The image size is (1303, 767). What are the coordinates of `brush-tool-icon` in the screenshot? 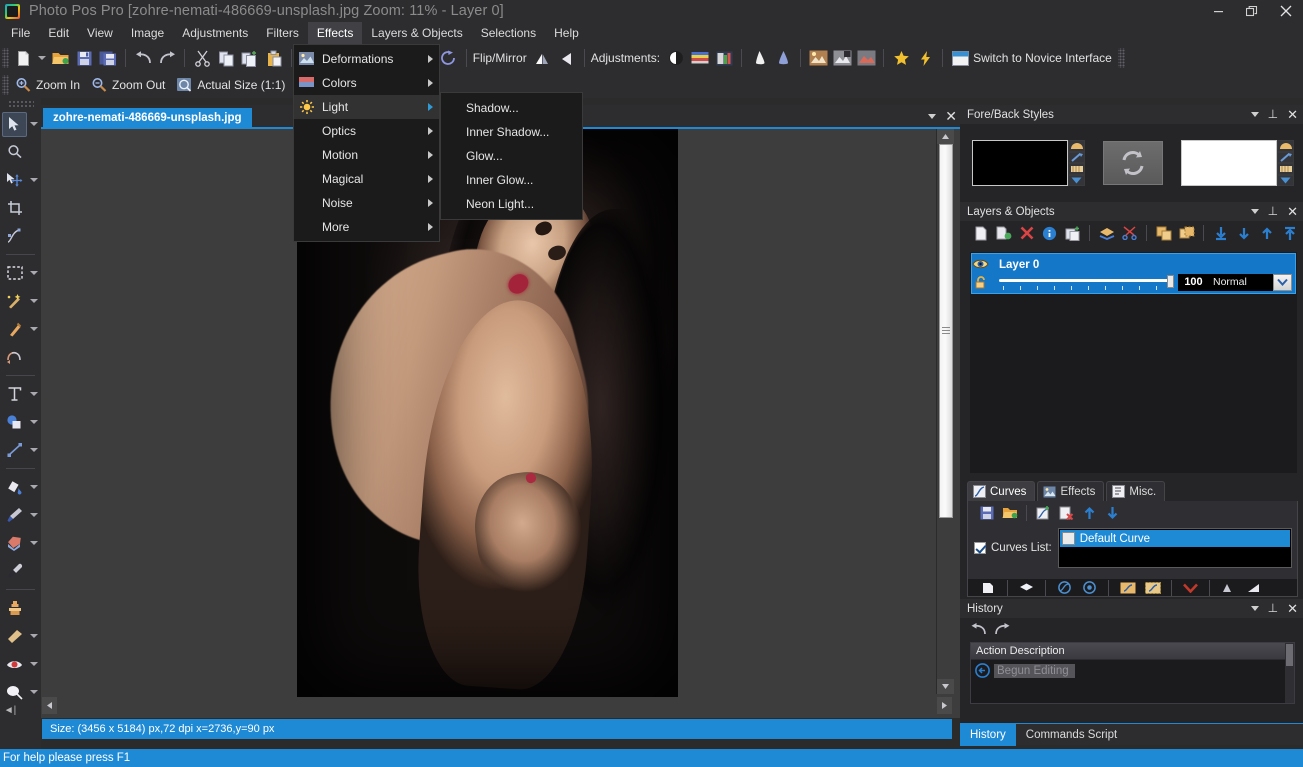 It's located at (14, 515).